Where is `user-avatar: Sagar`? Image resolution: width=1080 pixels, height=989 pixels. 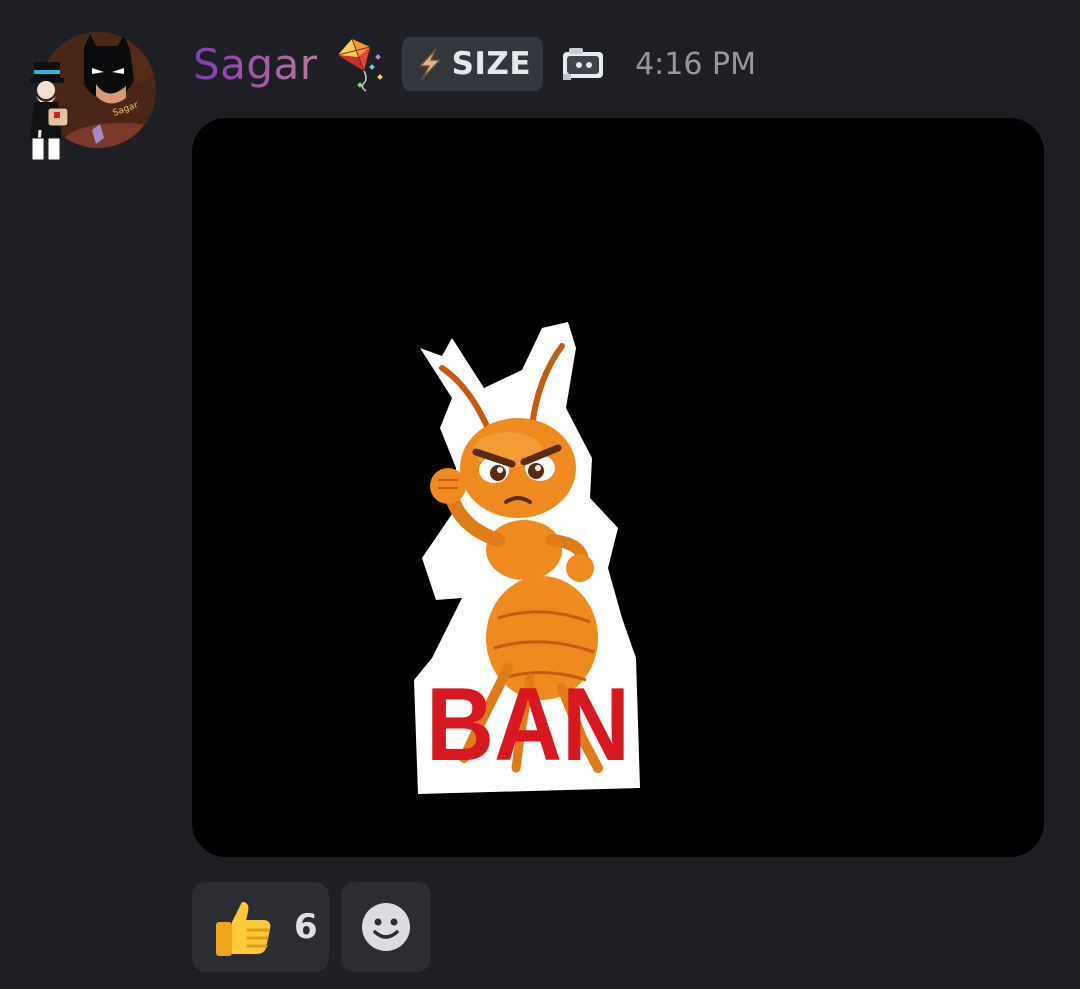 user-avatar: Sagar is located at coordinates (91, 95).